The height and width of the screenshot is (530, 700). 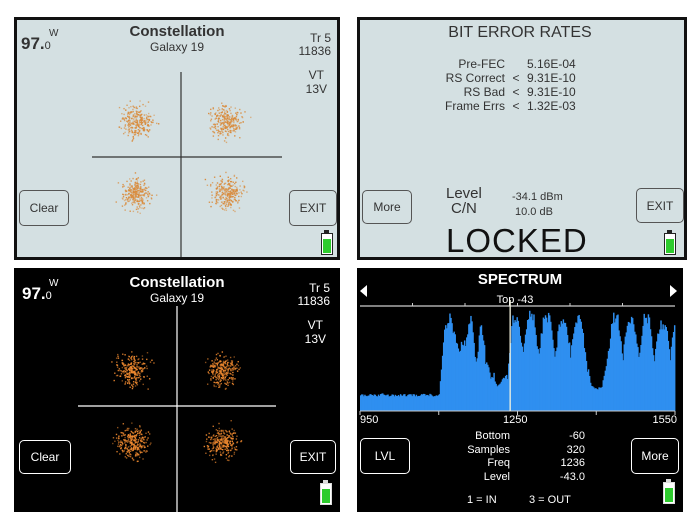 I want to click on stat-value: -60, so click(x=577, y=436).